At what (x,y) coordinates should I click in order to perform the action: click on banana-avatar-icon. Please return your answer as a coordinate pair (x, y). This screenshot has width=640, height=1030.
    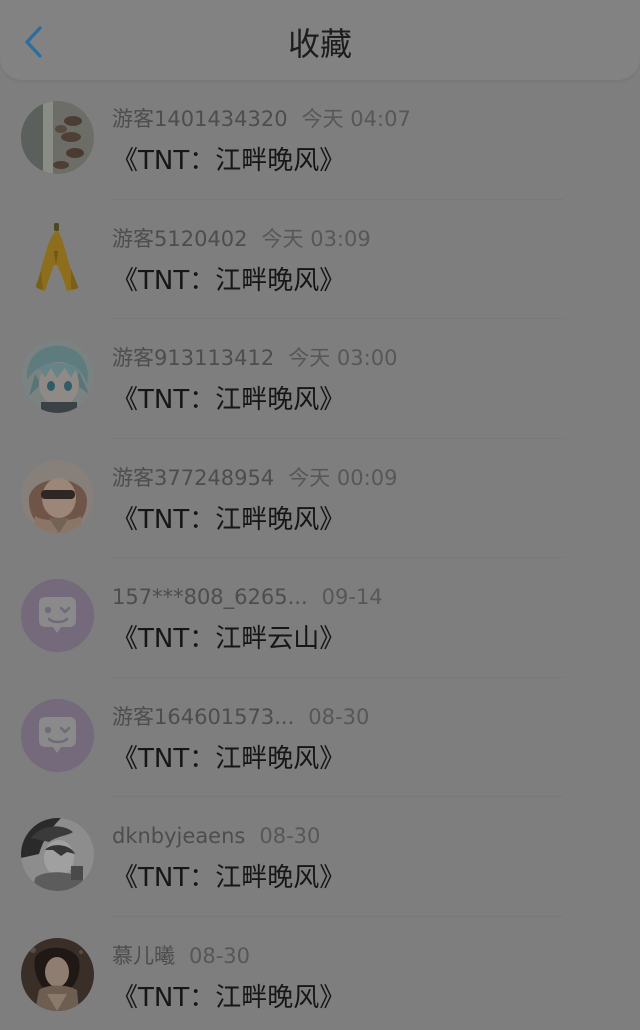
    Looking at the image, I should click on (57, 257).